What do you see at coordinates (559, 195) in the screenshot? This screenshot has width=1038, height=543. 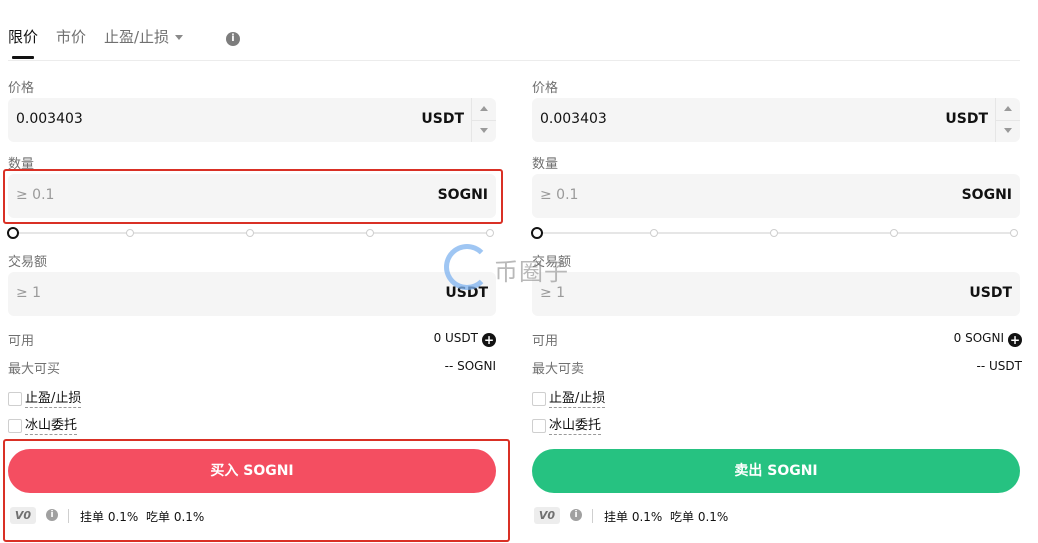 I see `quantity-placeholder: ≥ 0.1` at bounding box center [559, 195].